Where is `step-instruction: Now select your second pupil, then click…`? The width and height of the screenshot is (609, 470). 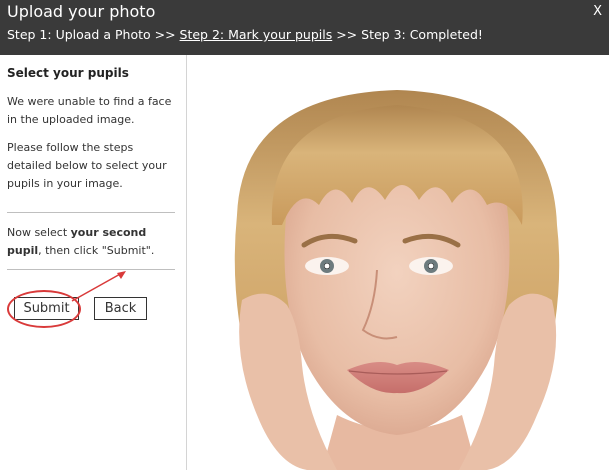 step-instruction: Now select your second pupil, then click… is located at coordinates (93, 242).